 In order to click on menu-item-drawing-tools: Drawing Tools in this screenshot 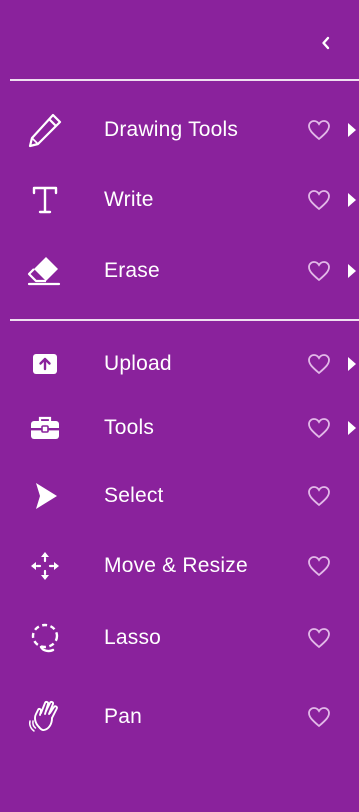, I will do `click(179, 130)`.